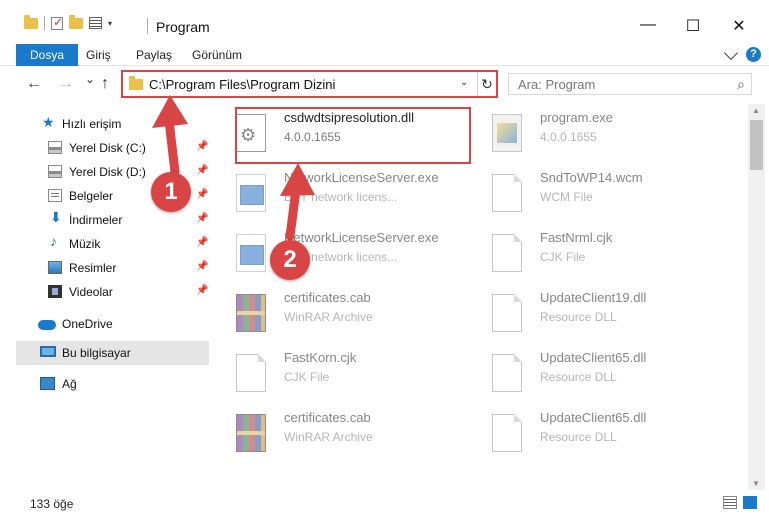 Image resolution: width=769 pixels, height=527 pixels. Describe the element at coordinates (44, 23) in the screenshot. I see `toolbar-divider` at that location.